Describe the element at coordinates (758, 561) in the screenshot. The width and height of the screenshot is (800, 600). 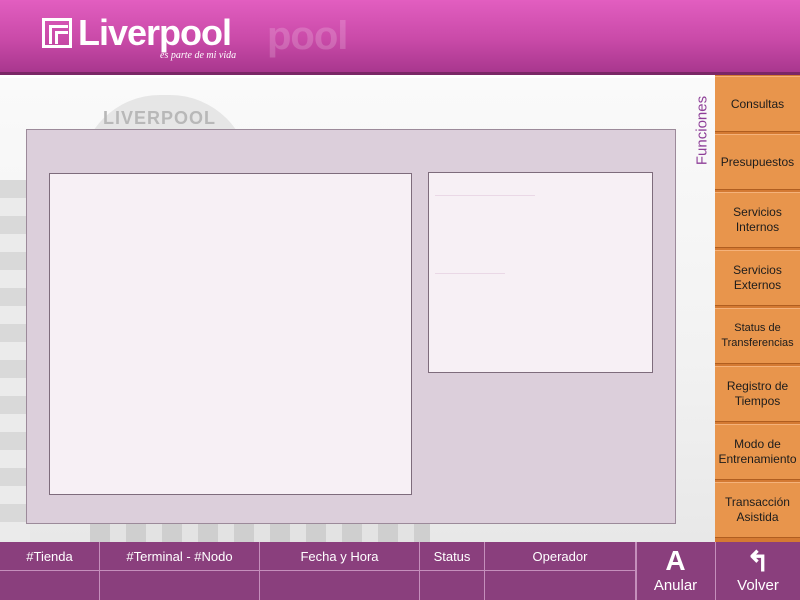
I see `return-arrow-icon: ↰` at that location.